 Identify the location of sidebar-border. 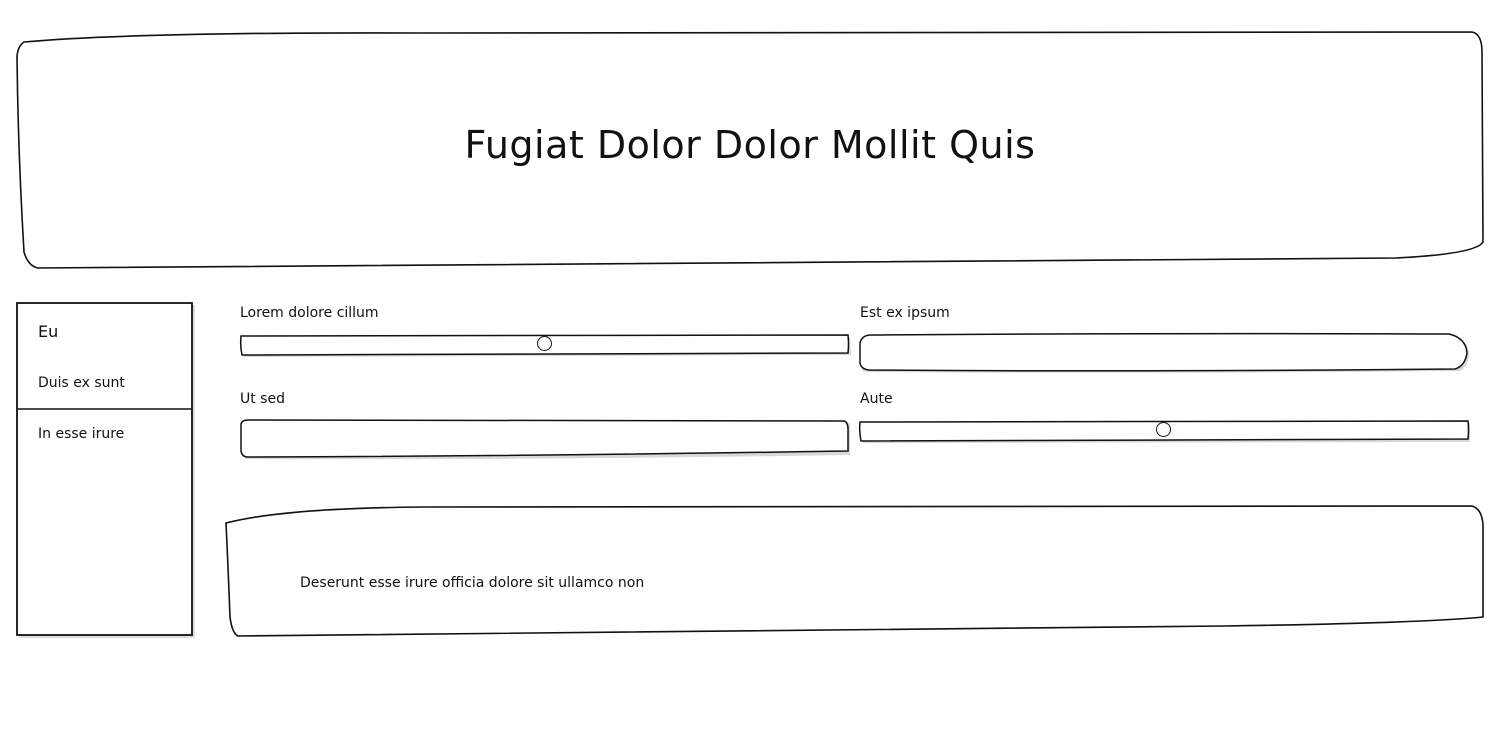
(105, 470).